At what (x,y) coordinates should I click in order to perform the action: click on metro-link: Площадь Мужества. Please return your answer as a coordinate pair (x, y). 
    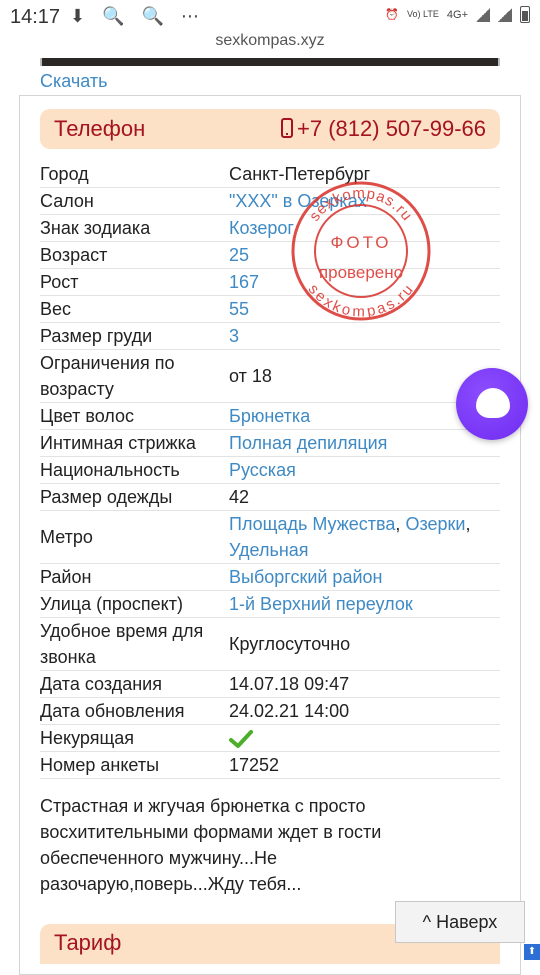
    Looking at the image, I should click on (312, 524).